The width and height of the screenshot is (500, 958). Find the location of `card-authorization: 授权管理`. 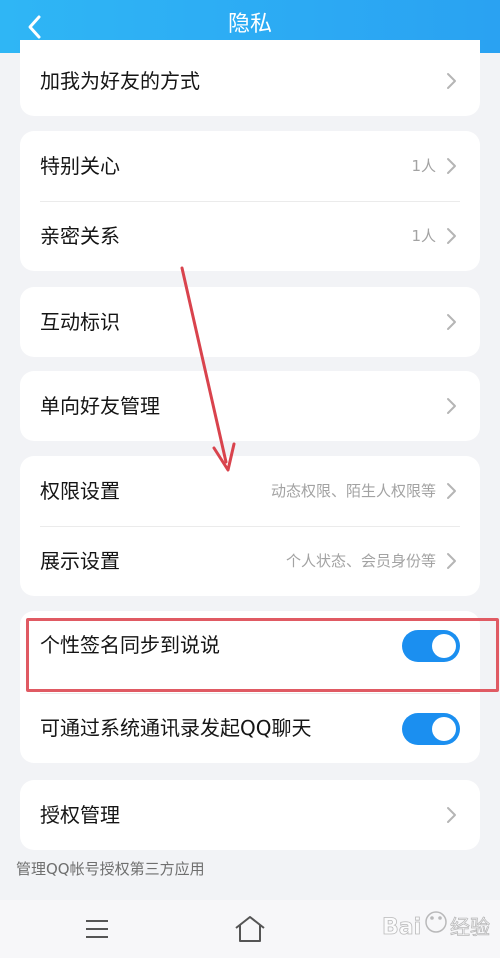

card-authorization: 授权管理 is located at coordinates (250, 815).